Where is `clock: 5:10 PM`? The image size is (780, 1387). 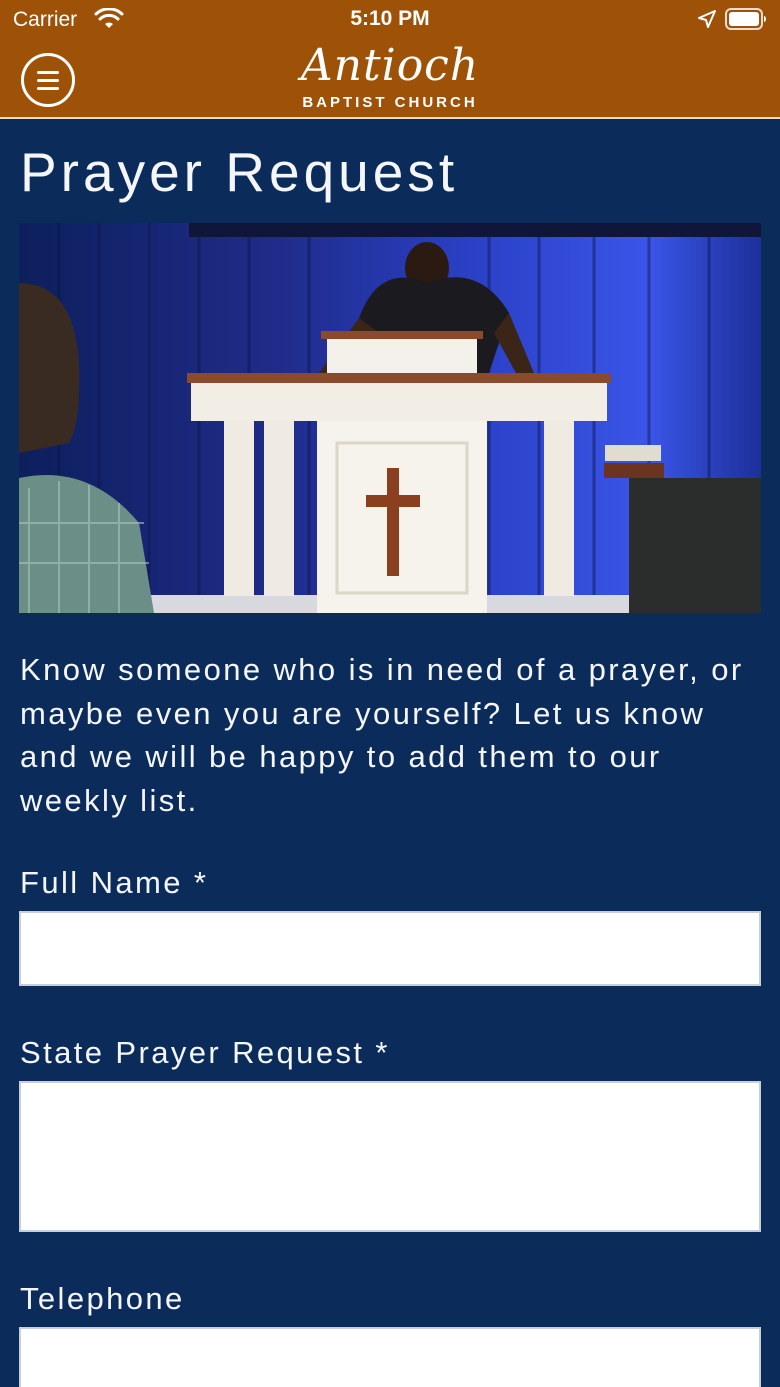
clock: 5:10 PM is located at coordinates (390, 18).